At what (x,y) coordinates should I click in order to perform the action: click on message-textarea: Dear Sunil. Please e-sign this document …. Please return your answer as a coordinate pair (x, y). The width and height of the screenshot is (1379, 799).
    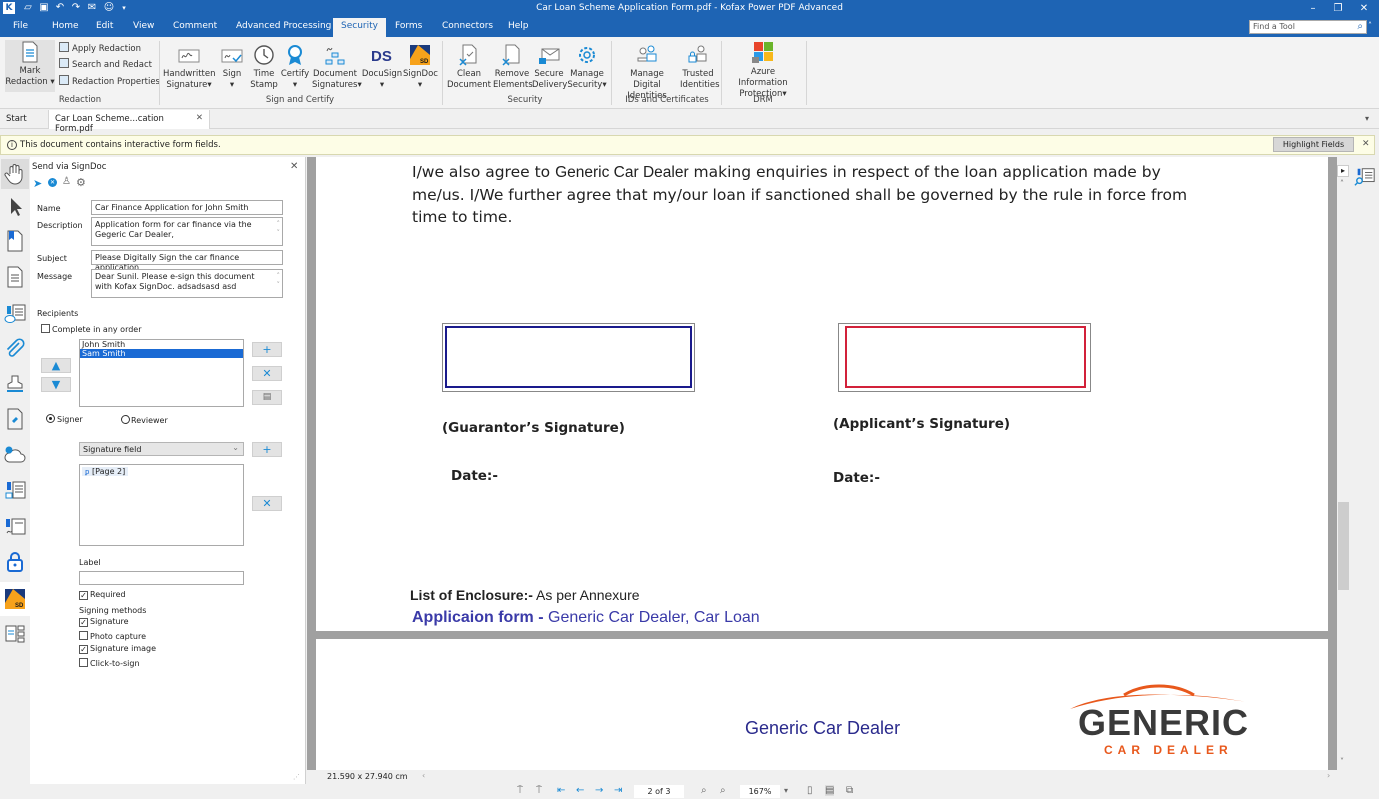
    Looking at the image, I should click on (187, 283).